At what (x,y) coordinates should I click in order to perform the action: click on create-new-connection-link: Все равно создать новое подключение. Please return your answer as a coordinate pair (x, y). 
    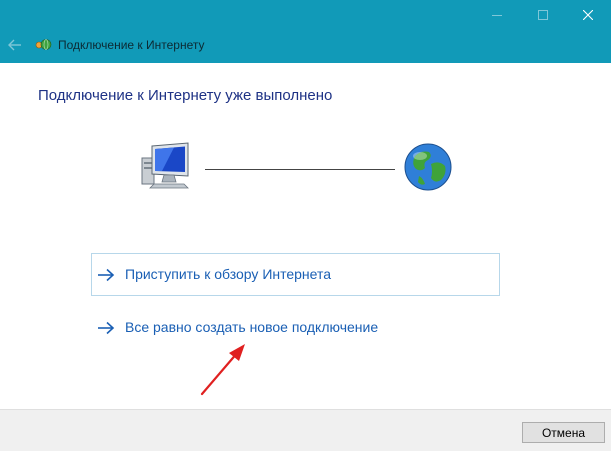
    Looking at the image, I should click on (251, 327).